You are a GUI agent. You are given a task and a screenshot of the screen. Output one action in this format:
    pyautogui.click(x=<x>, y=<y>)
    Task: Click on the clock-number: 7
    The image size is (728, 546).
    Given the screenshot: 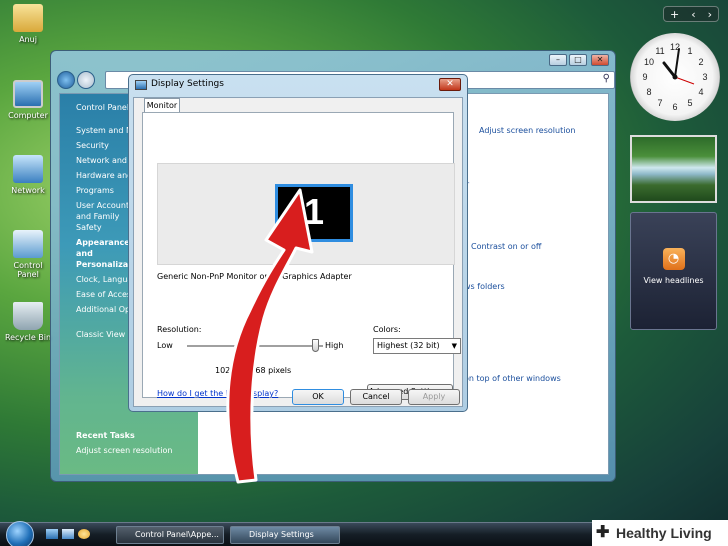 What is the action you would take?
    pyautogui.click(x=659, y=103)
    